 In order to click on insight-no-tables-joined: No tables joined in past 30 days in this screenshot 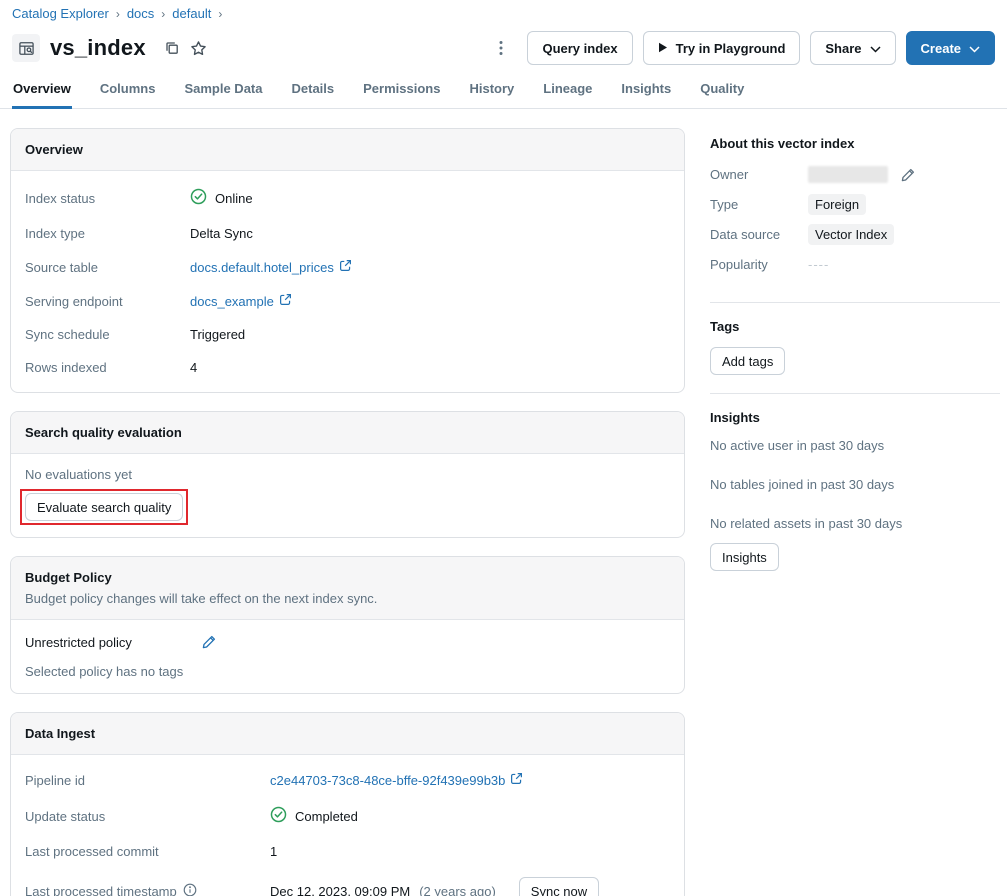, I will do `click(802, 484)`.